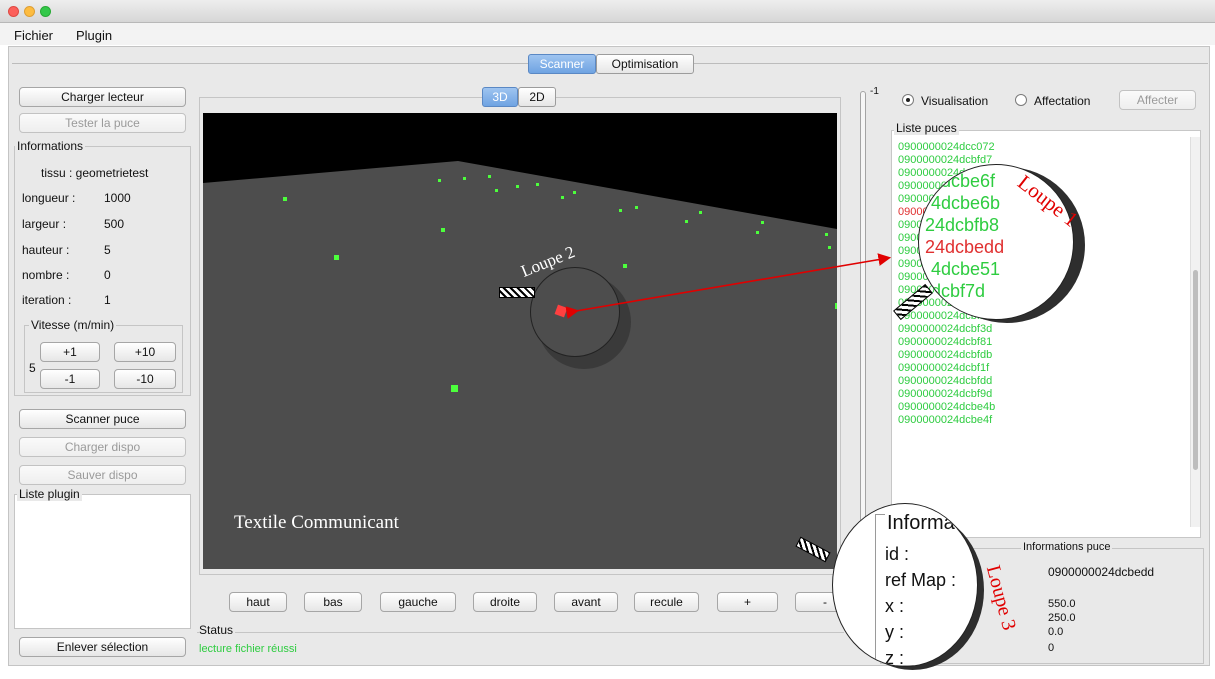 This screenshot has height=679, width=1215. What do you see at coordinates (963, 181) in the screenshot?
I see `loupe1-row: 4dcbe6f` at bounding box center [963, 181].